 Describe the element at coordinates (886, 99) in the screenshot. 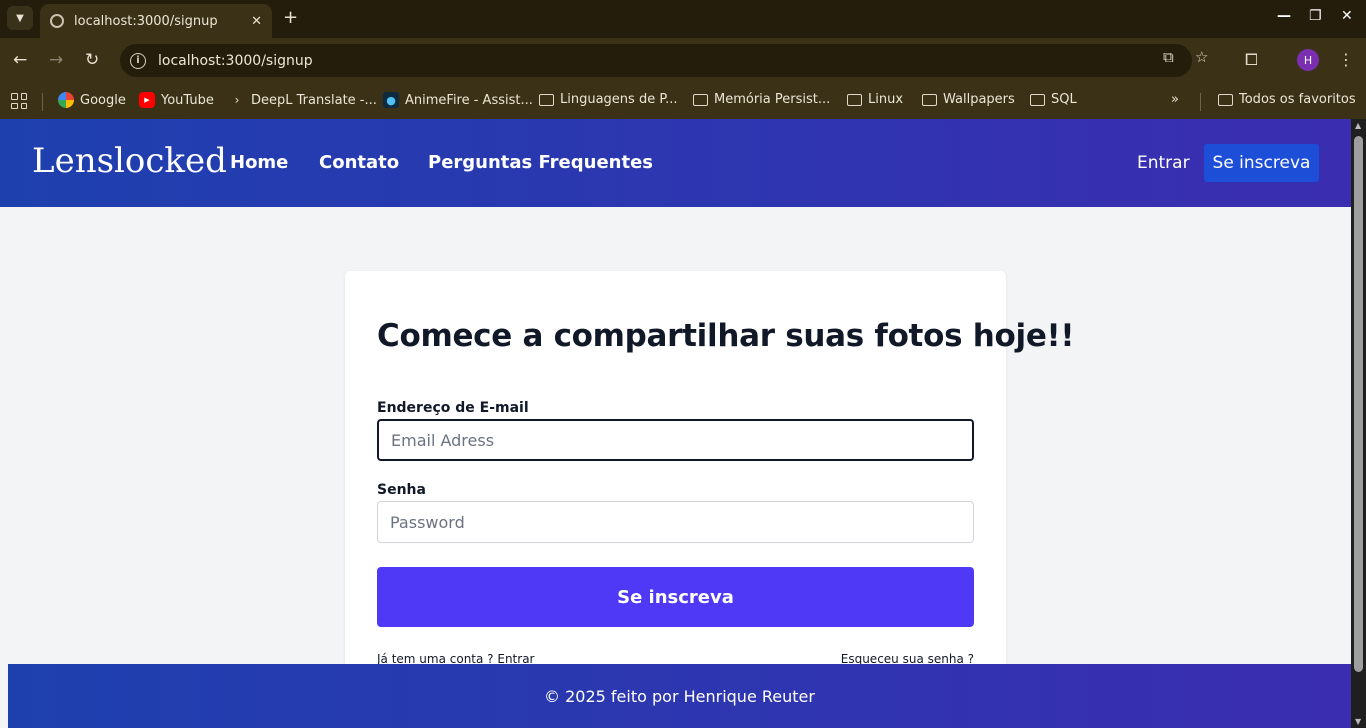

I see `bookmark-label: Linux` at that location.